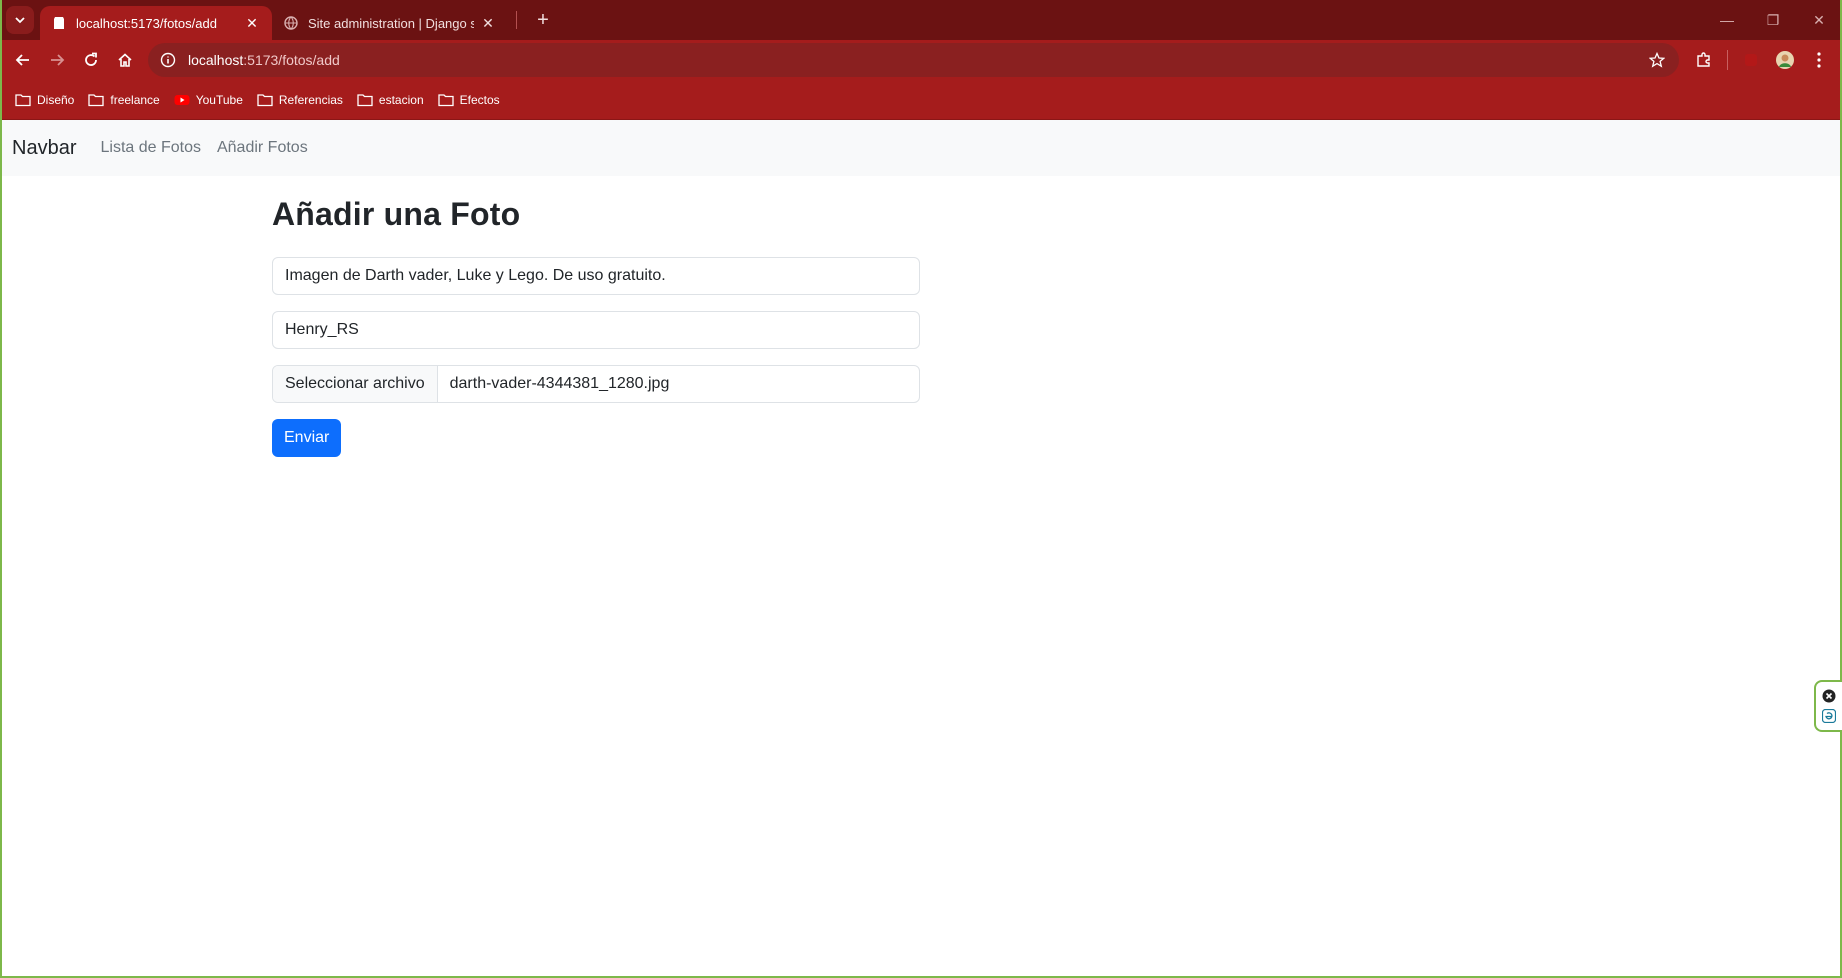 The height and width of the screenshot is (978, 1842). I want to click on chevron-down-icon, so click(20, 20).